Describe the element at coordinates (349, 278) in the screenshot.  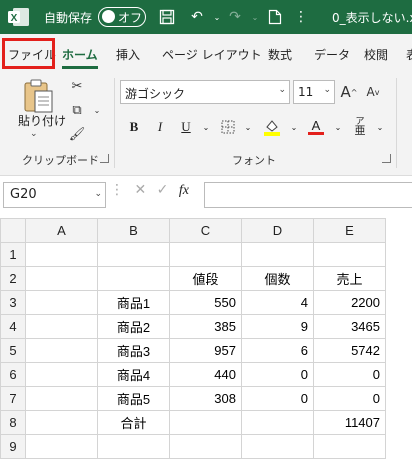
I see `cell: 売上` at that location.